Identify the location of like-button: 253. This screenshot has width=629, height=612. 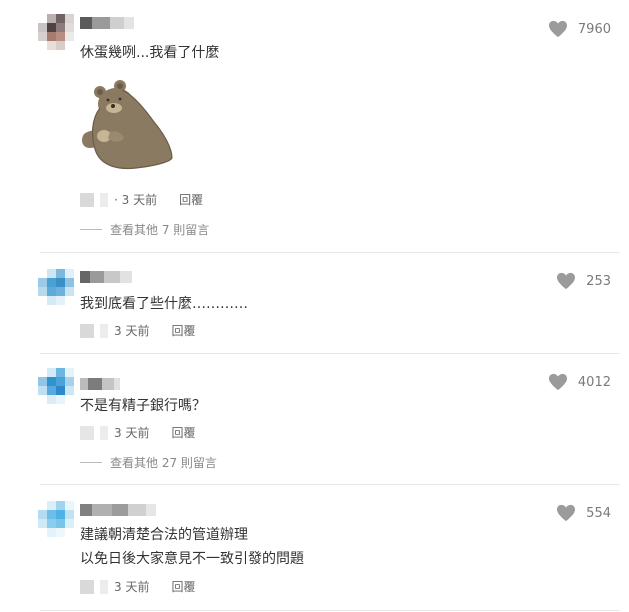
(583, 281).